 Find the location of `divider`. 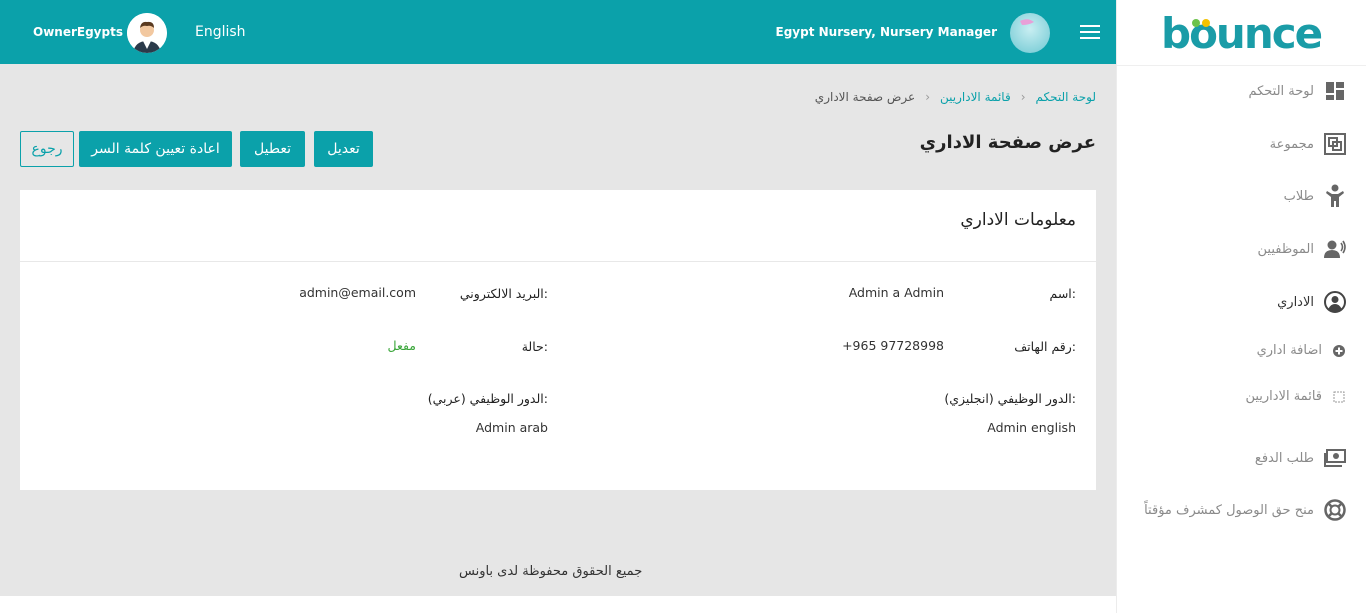

divider is located at coordinates (558, 261).